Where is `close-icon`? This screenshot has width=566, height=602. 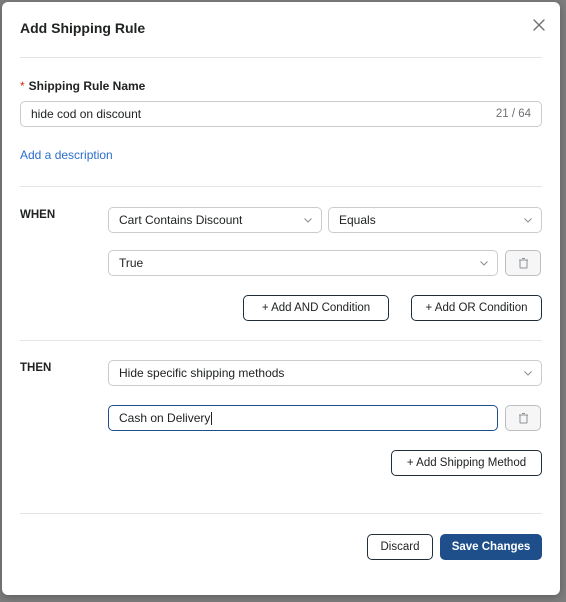
close-icon is located at coordinates (539, 25).